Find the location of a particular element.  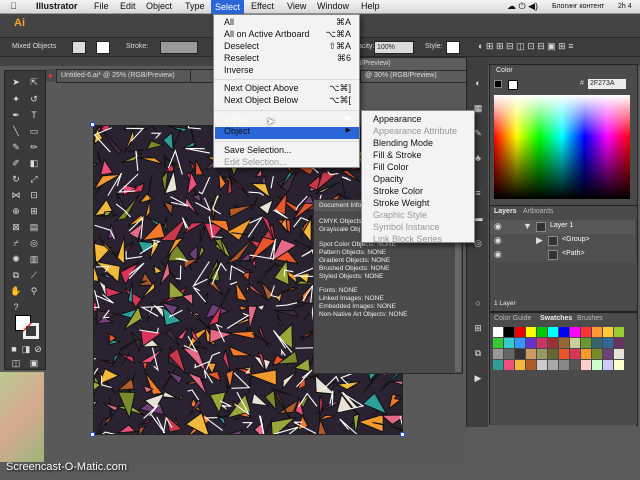

align-panel-icon: ⊞ is located at coordinates (478, 328).